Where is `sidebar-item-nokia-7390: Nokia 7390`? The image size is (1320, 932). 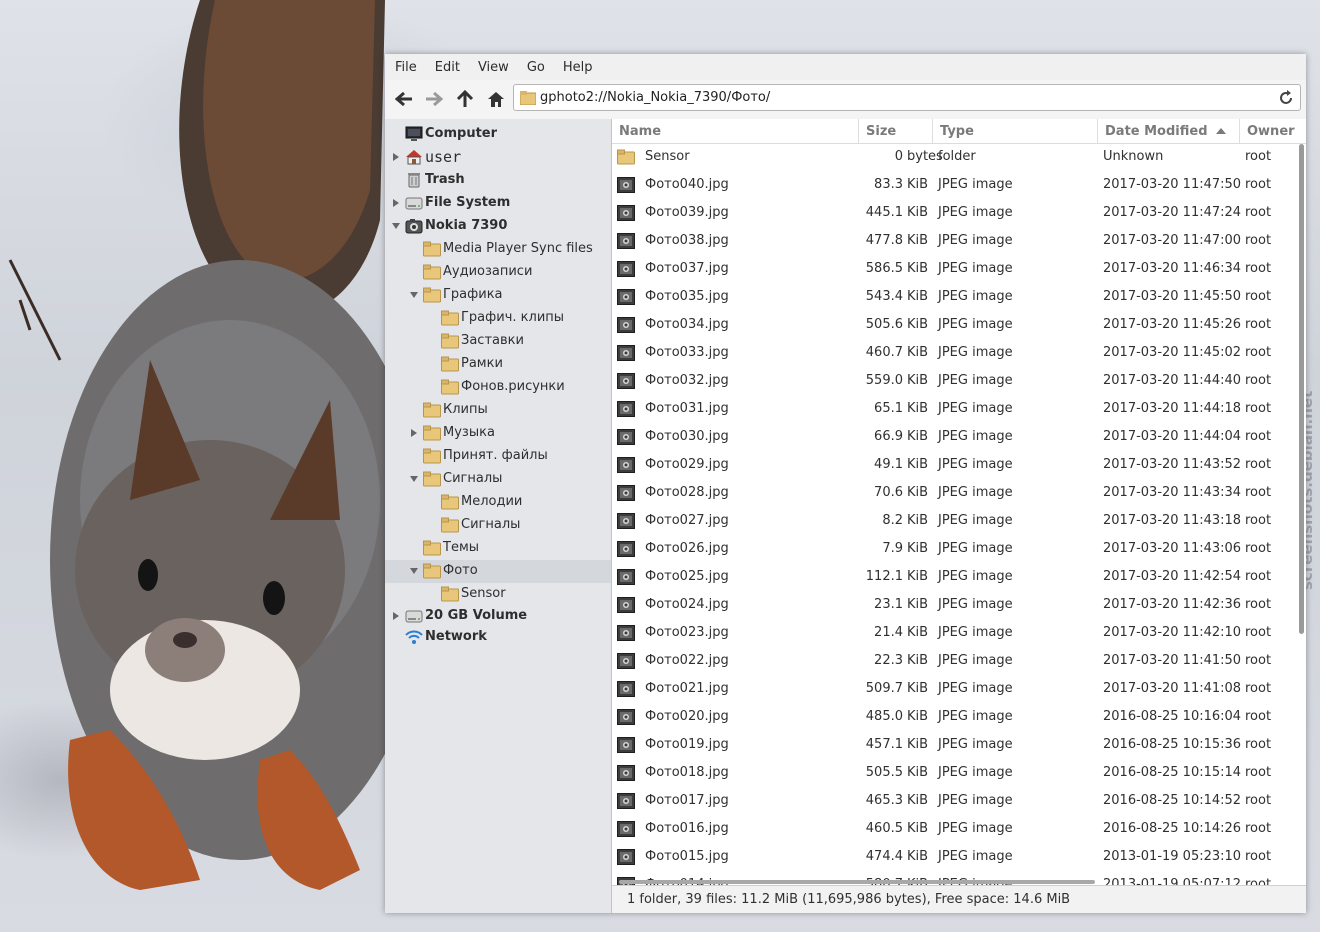 sidebar-item-nokia-7390: Nokia 7390 is located at coordinates (498, 226).